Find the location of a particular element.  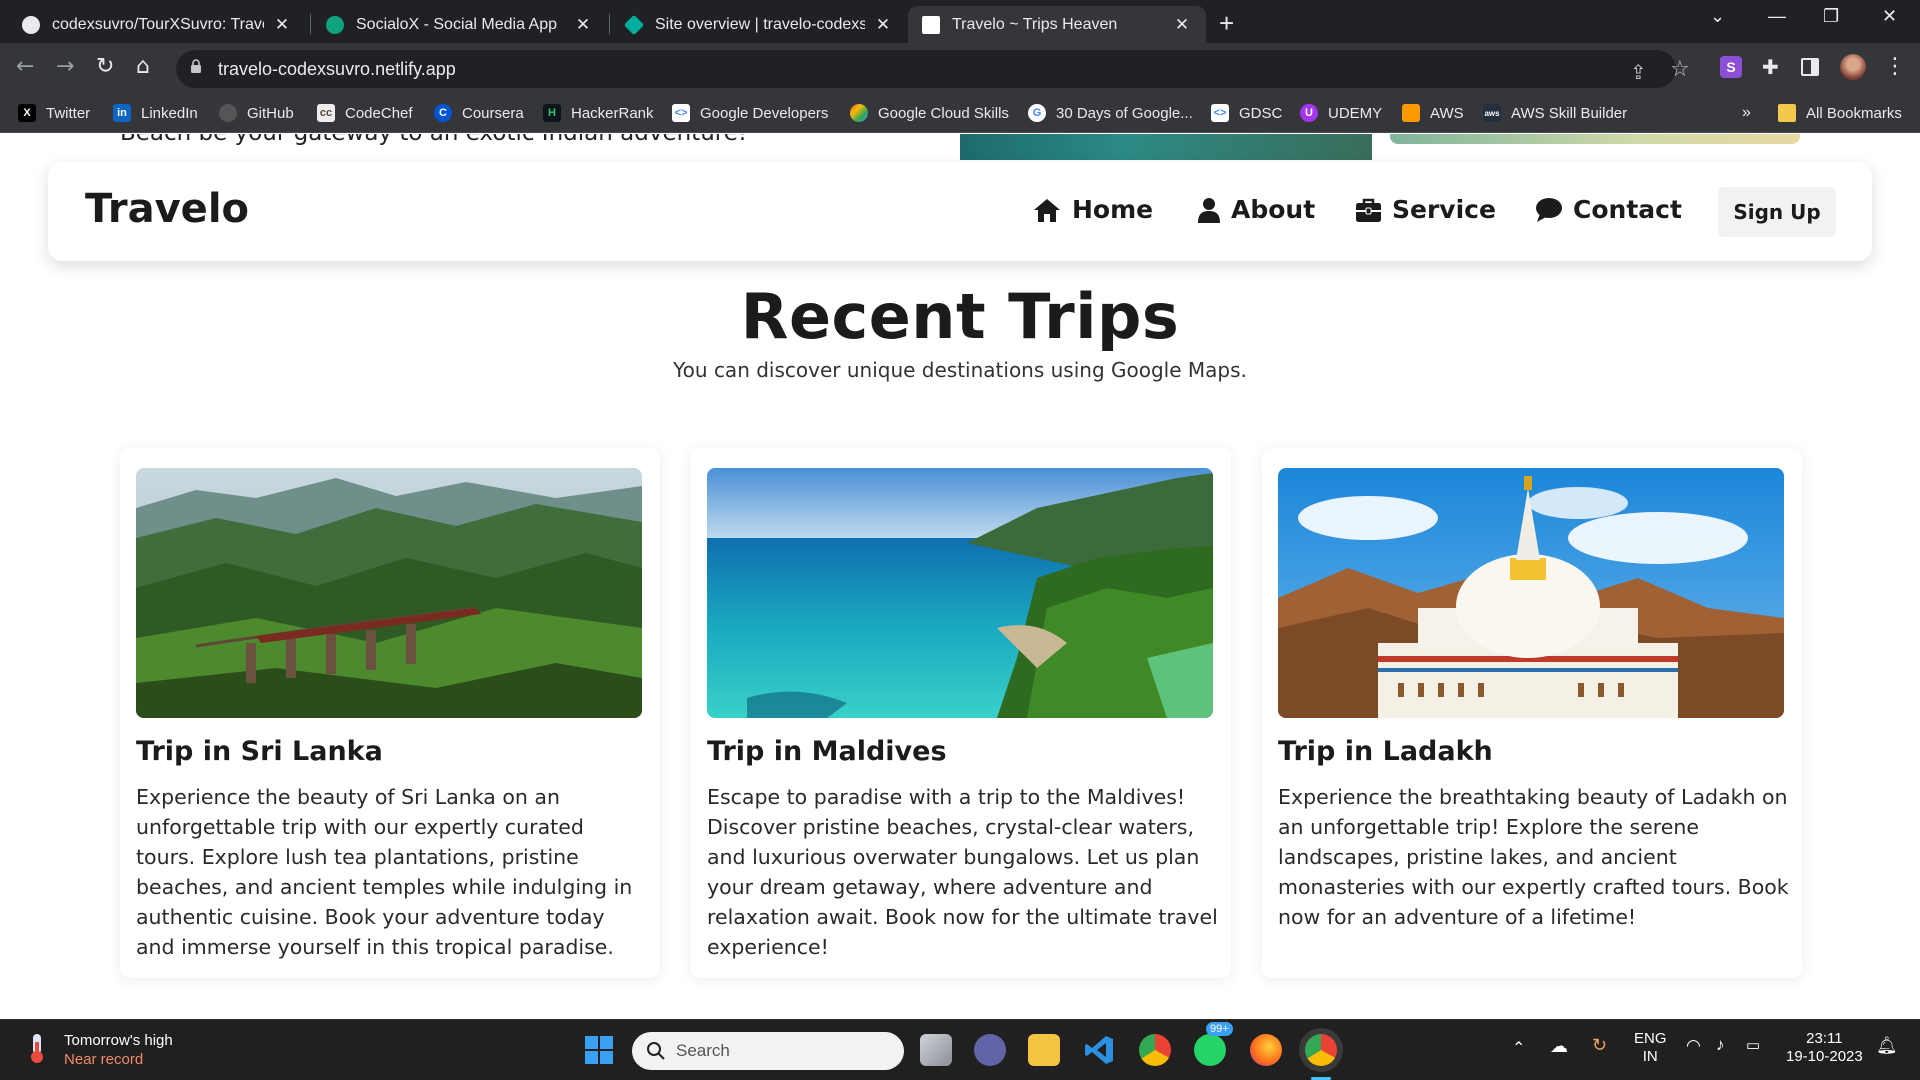

section-title: Recent Trips is located at coordinates (960, 316).